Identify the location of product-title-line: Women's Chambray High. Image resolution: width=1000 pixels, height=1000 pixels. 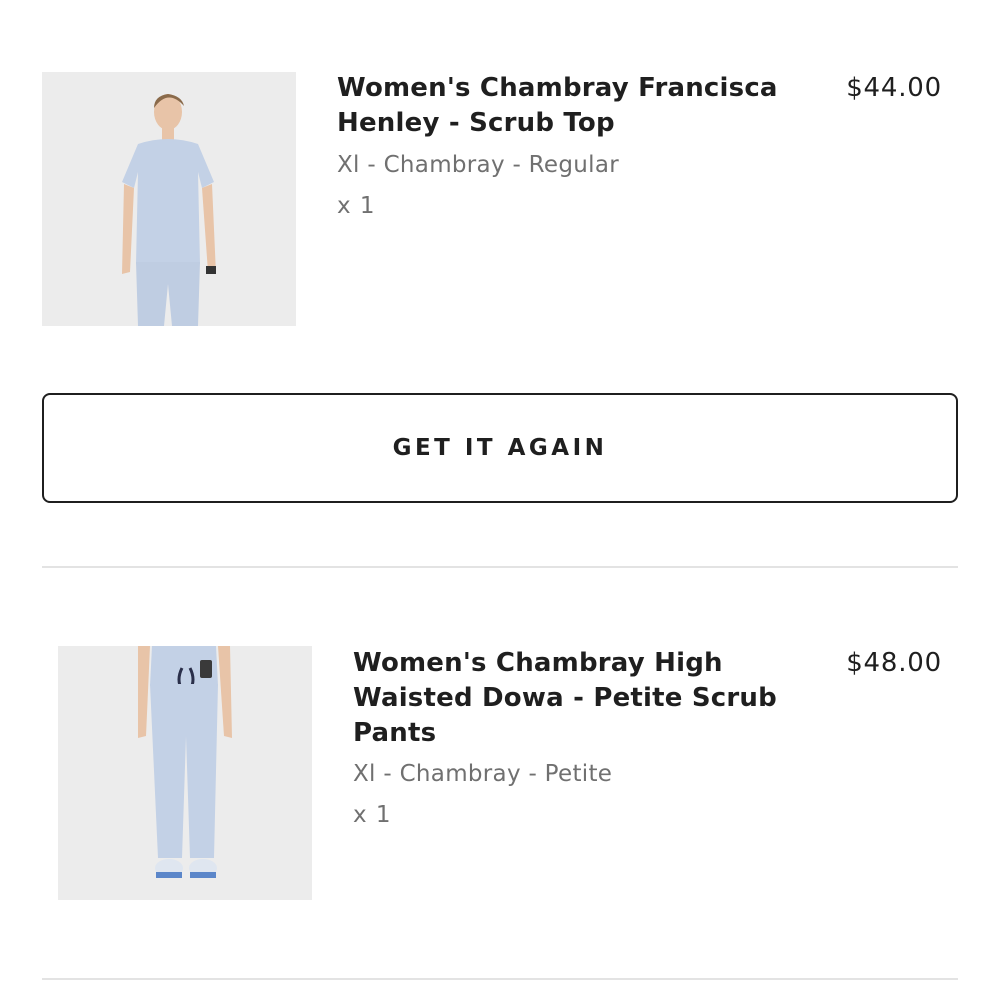
(538, 663).